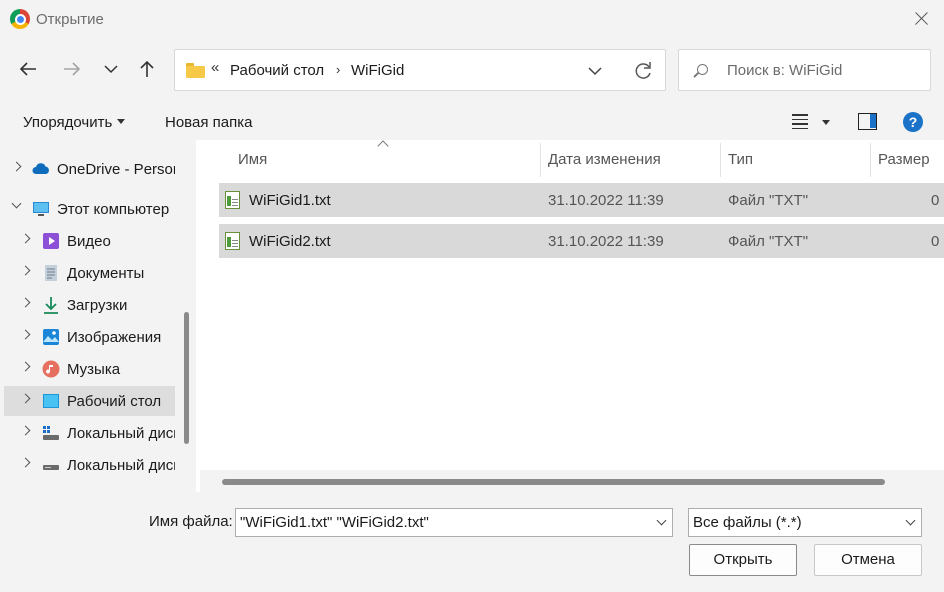 The image size is (944, 592). I want to click on downloads-icon, so click(51, 305).